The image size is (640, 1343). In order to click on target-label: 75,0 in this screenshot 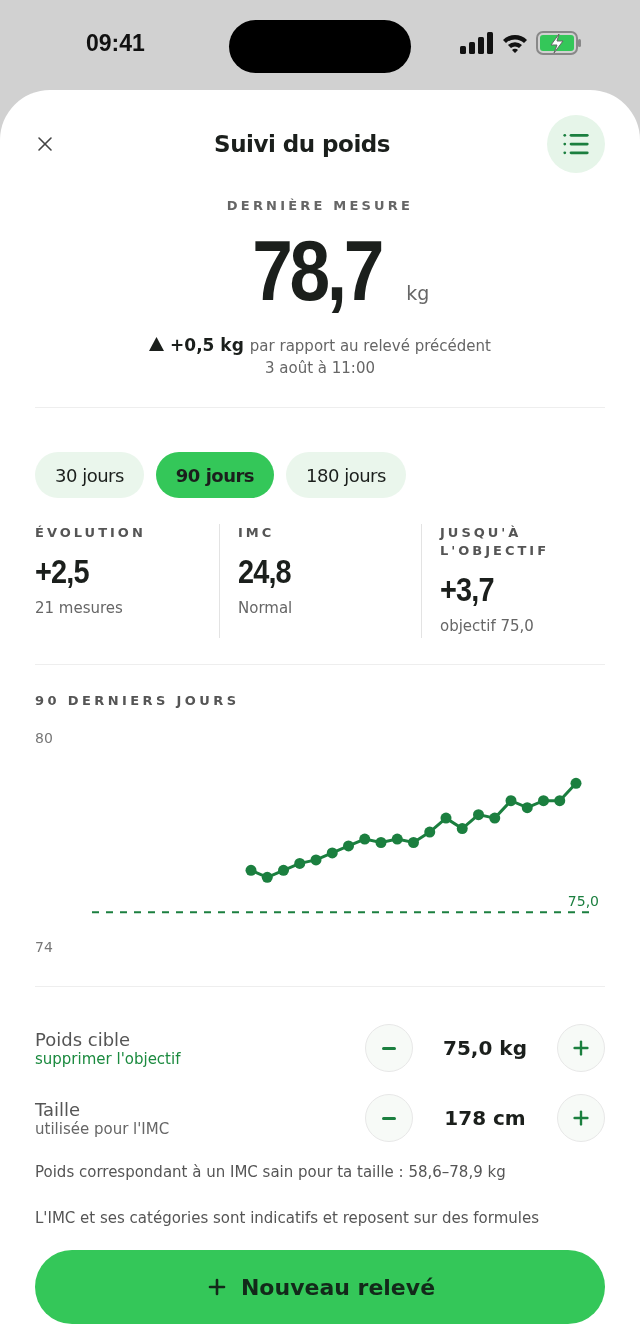, I will do `click(583, 901)`.